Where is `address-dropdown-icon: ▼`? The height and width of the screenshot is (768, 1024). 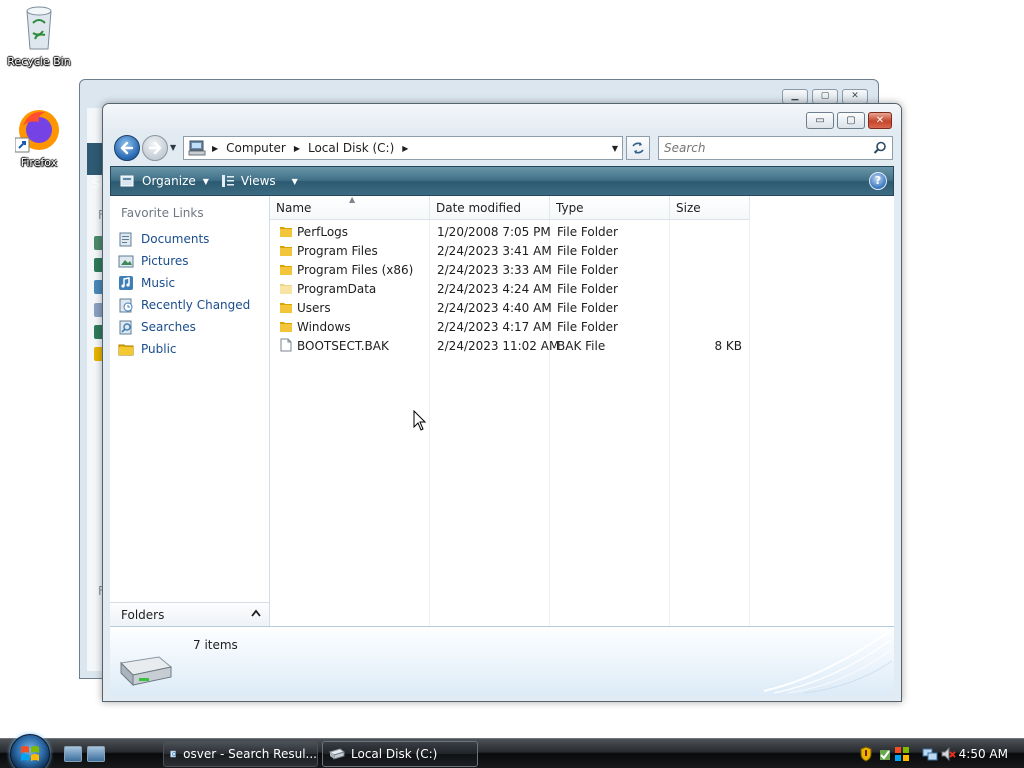
address-dropdown-icon: ▼ is located at coordinates (615, 148).